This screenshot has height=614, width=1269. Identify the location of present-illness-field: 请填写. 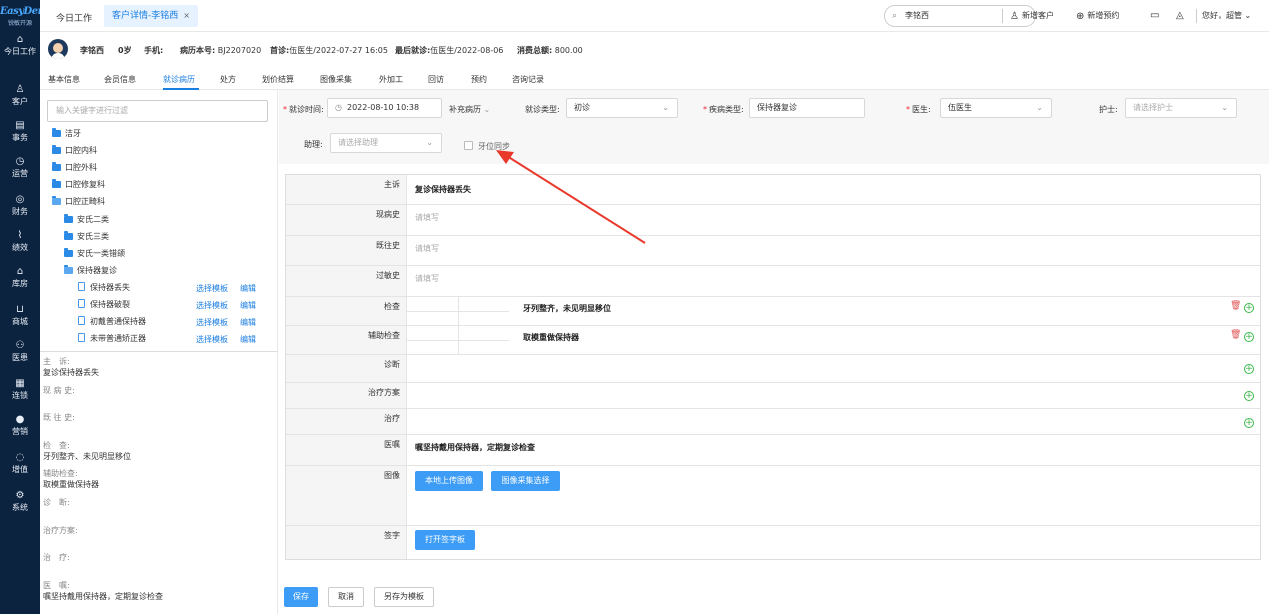
(427, 217).